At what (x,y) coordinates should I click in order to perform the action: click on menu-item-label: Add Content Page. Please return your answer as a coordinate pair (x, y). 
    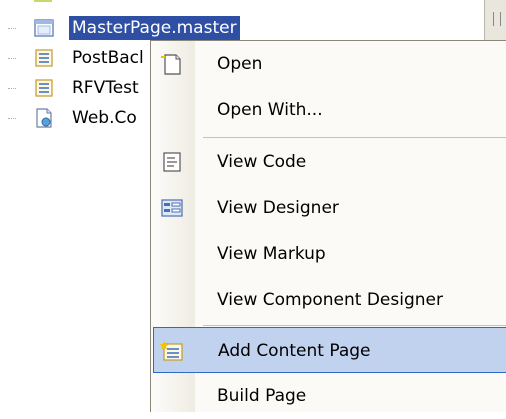
    Looking at the image, I should click on (294, 351).